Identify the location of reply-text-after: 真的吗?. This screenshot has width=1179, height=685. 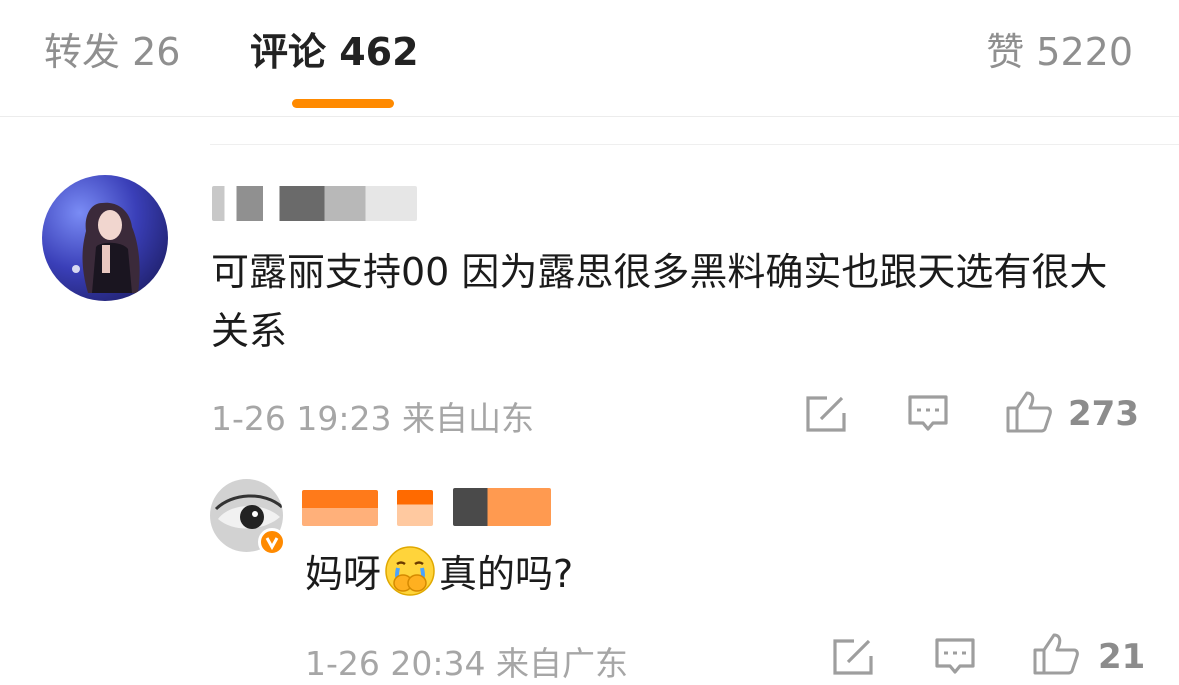
(506, 574).